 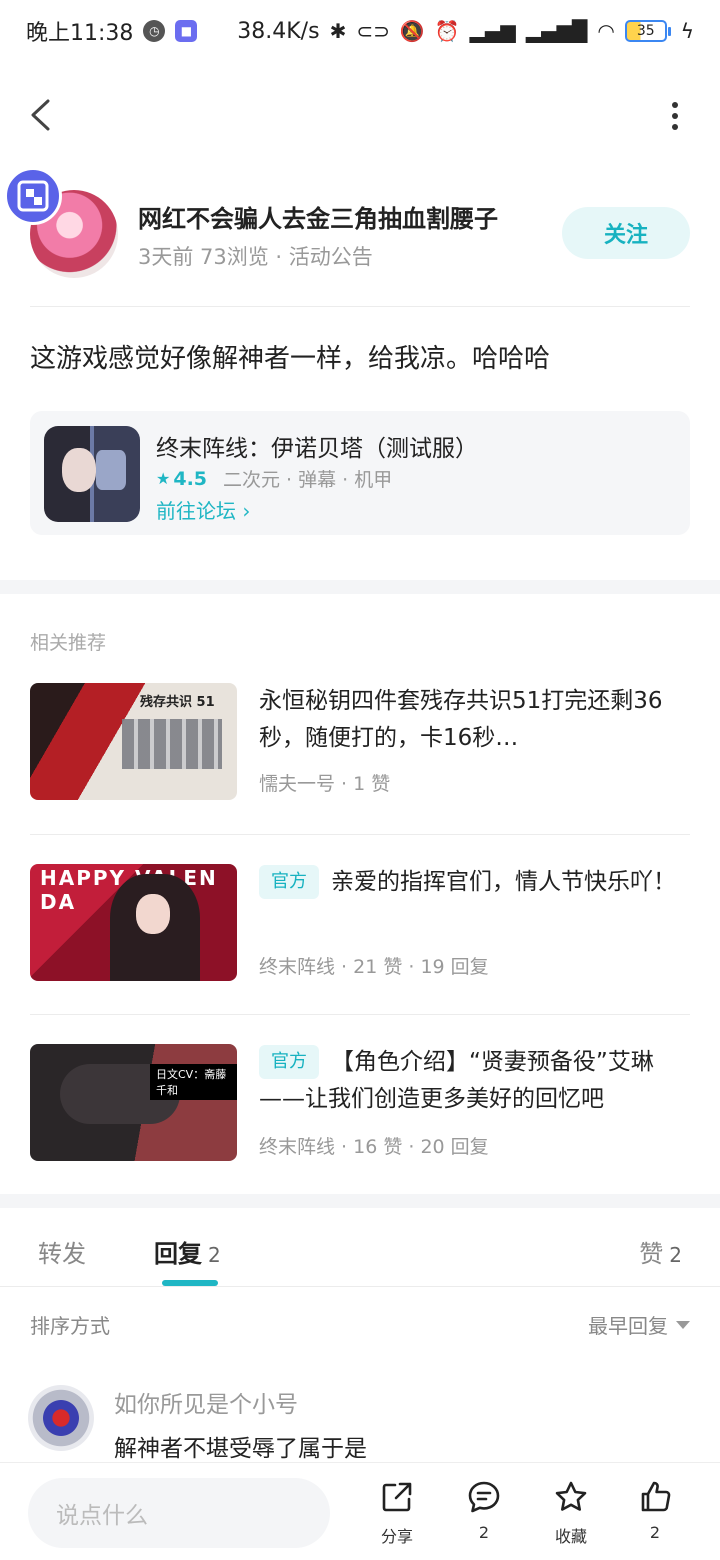 What do you see at coordinates (570, 1536) in the screenshot?
I see `favorite-label: 收藏` at bounding box center [570, 1536].